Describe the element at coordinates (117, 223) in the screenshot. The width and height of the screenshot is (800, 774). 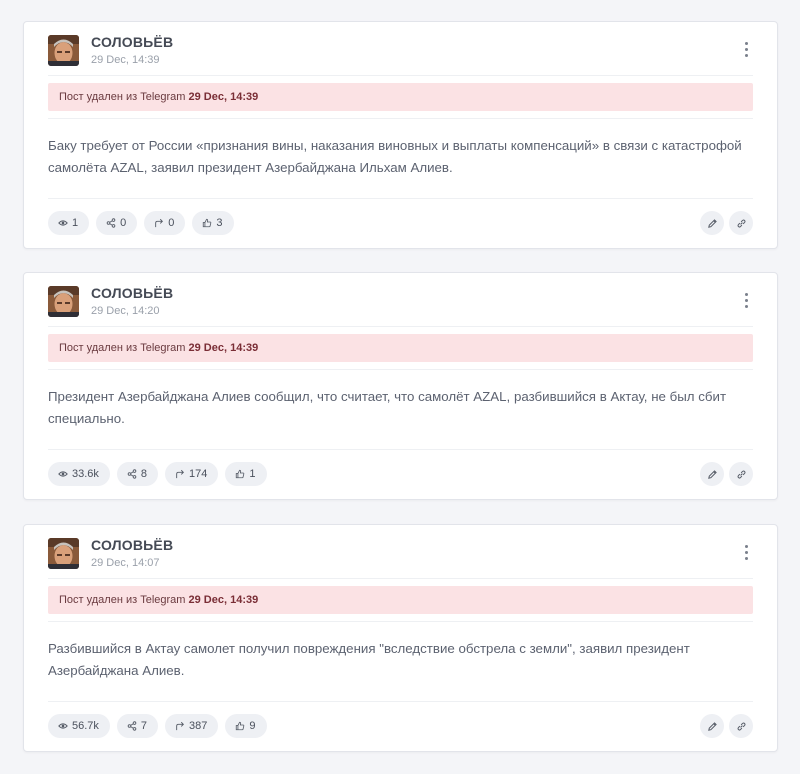
I see `shares-stat: 0` at that location.